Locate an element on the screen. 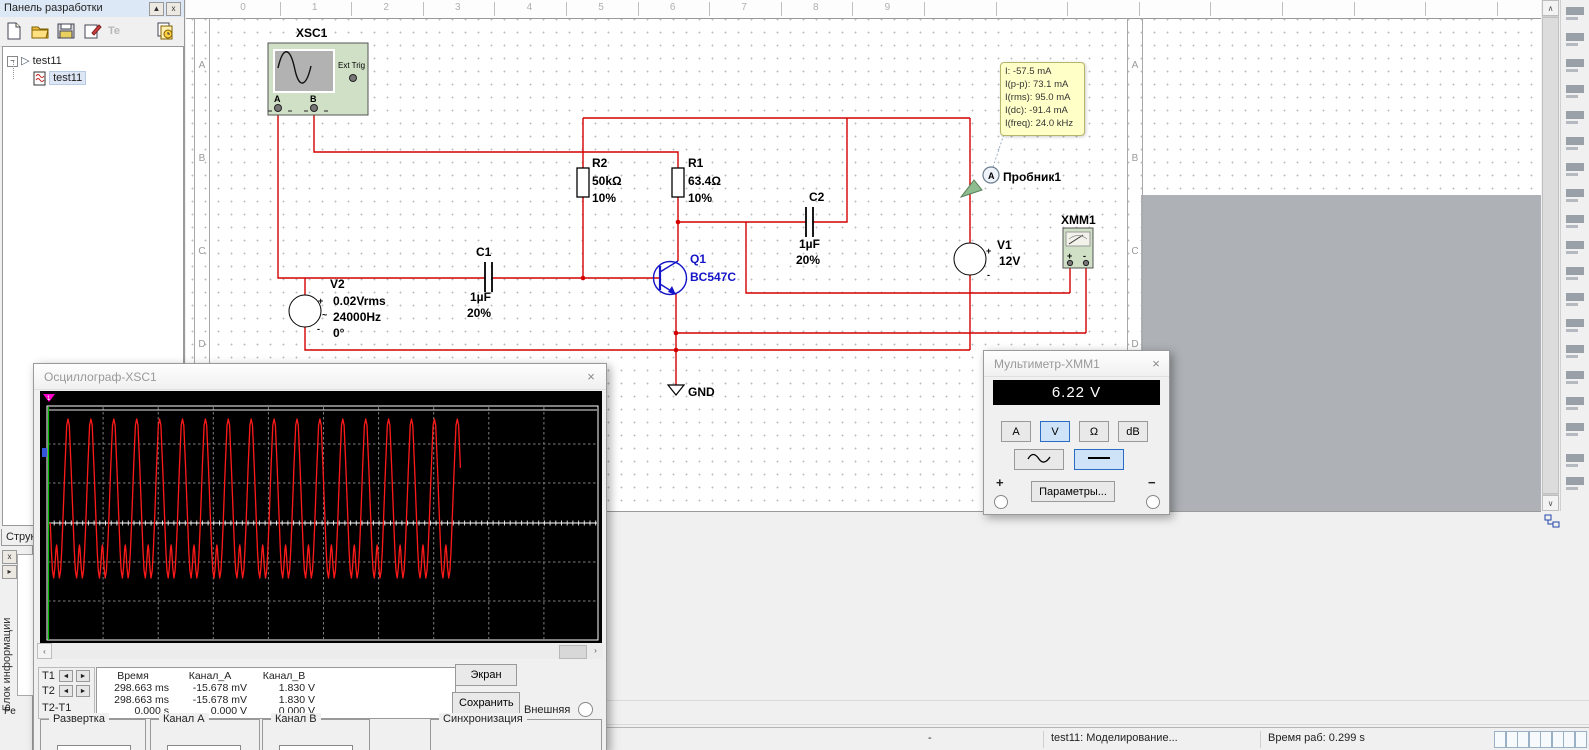 Image resolution: width=1589 pixels, height=750 pixels. open-folder-icon is located at coordinates (40, 31).